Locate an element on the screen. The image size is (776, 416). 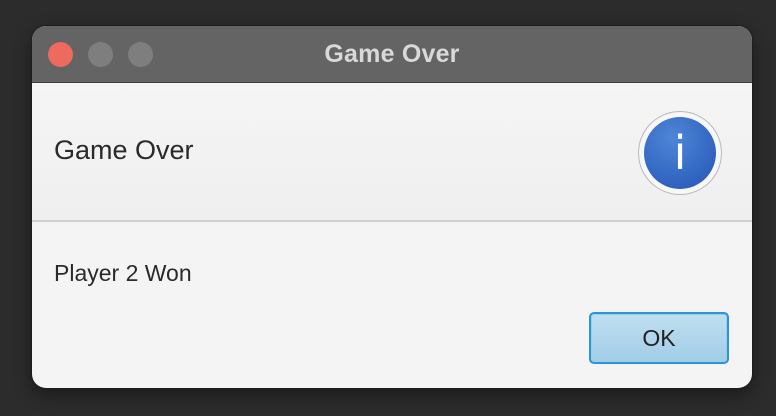
info-icon: i is located at coordinates (680, 153).